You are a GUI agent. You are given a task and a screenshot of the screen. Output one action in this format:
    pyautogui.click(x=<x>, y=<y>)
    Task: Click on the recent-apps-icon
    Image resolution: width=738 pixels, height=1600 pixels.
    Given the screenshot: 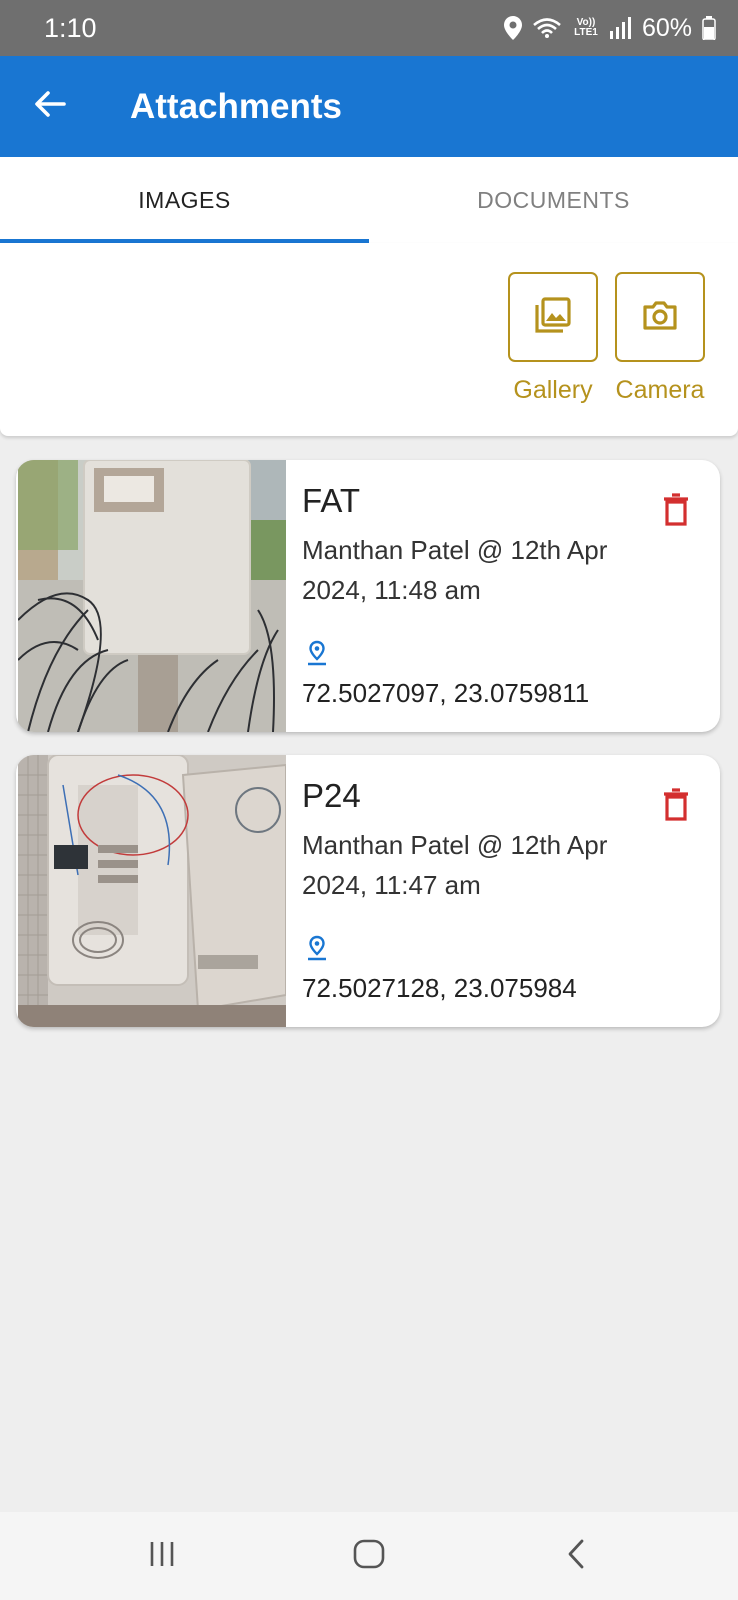 What is the action you would take?
    pyautogui.click(x=162, y=1556)
    